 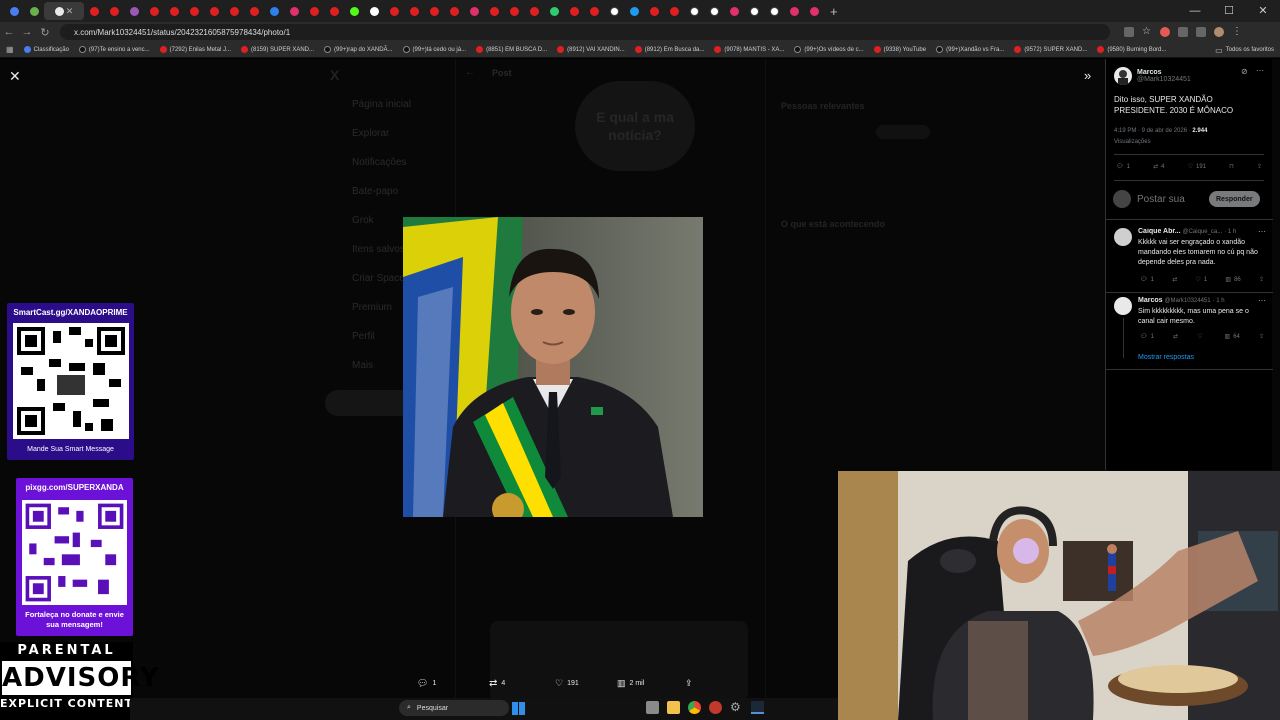 What do you see at coordinates (1187, 301) in the screenshot?
I see `reply-author-handle: @Mark10324451` at bounding box center [1187, 301].